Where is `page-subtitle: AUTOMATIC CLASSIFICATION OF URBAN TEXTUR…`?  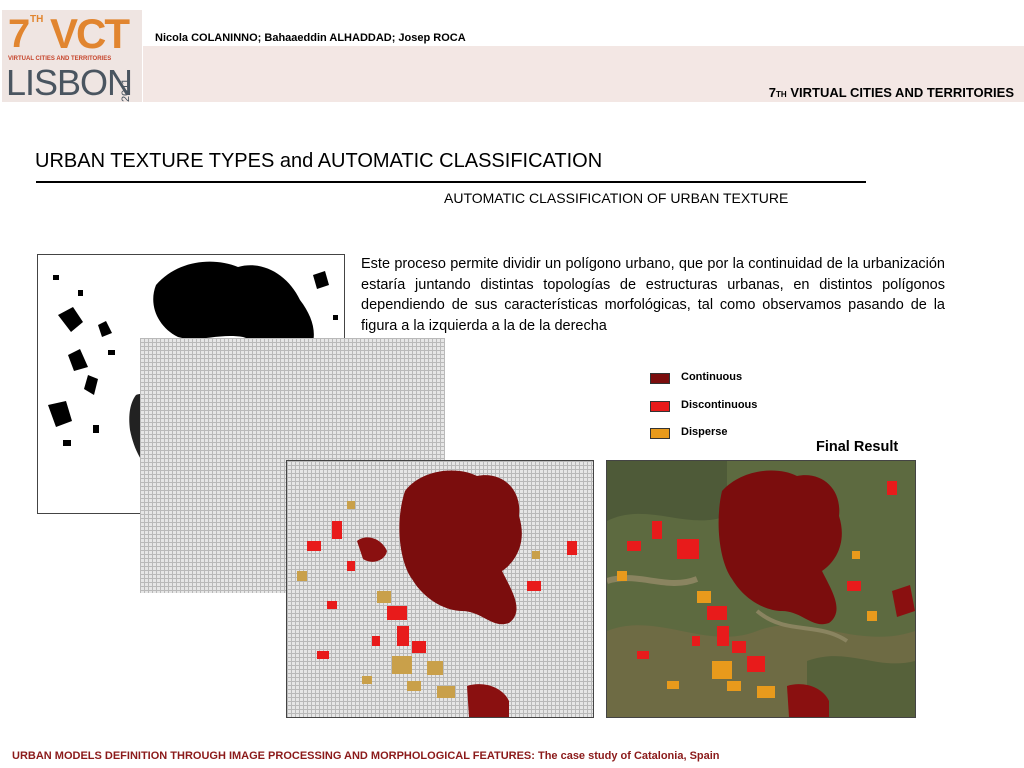 page-subtitle: AUTOMATIC CLASSIFICATION OF URBAN TEXTUR… is located at coordinates (616, 198).